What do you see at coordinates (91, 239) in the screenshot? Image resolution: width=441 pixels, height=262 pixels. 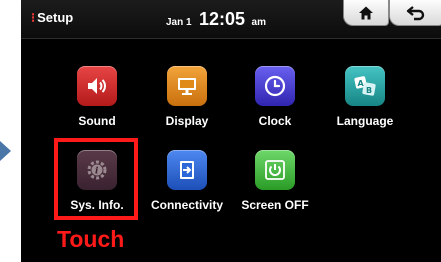 I see `touch-annotation: Touch` at bounding box center [91, 239].